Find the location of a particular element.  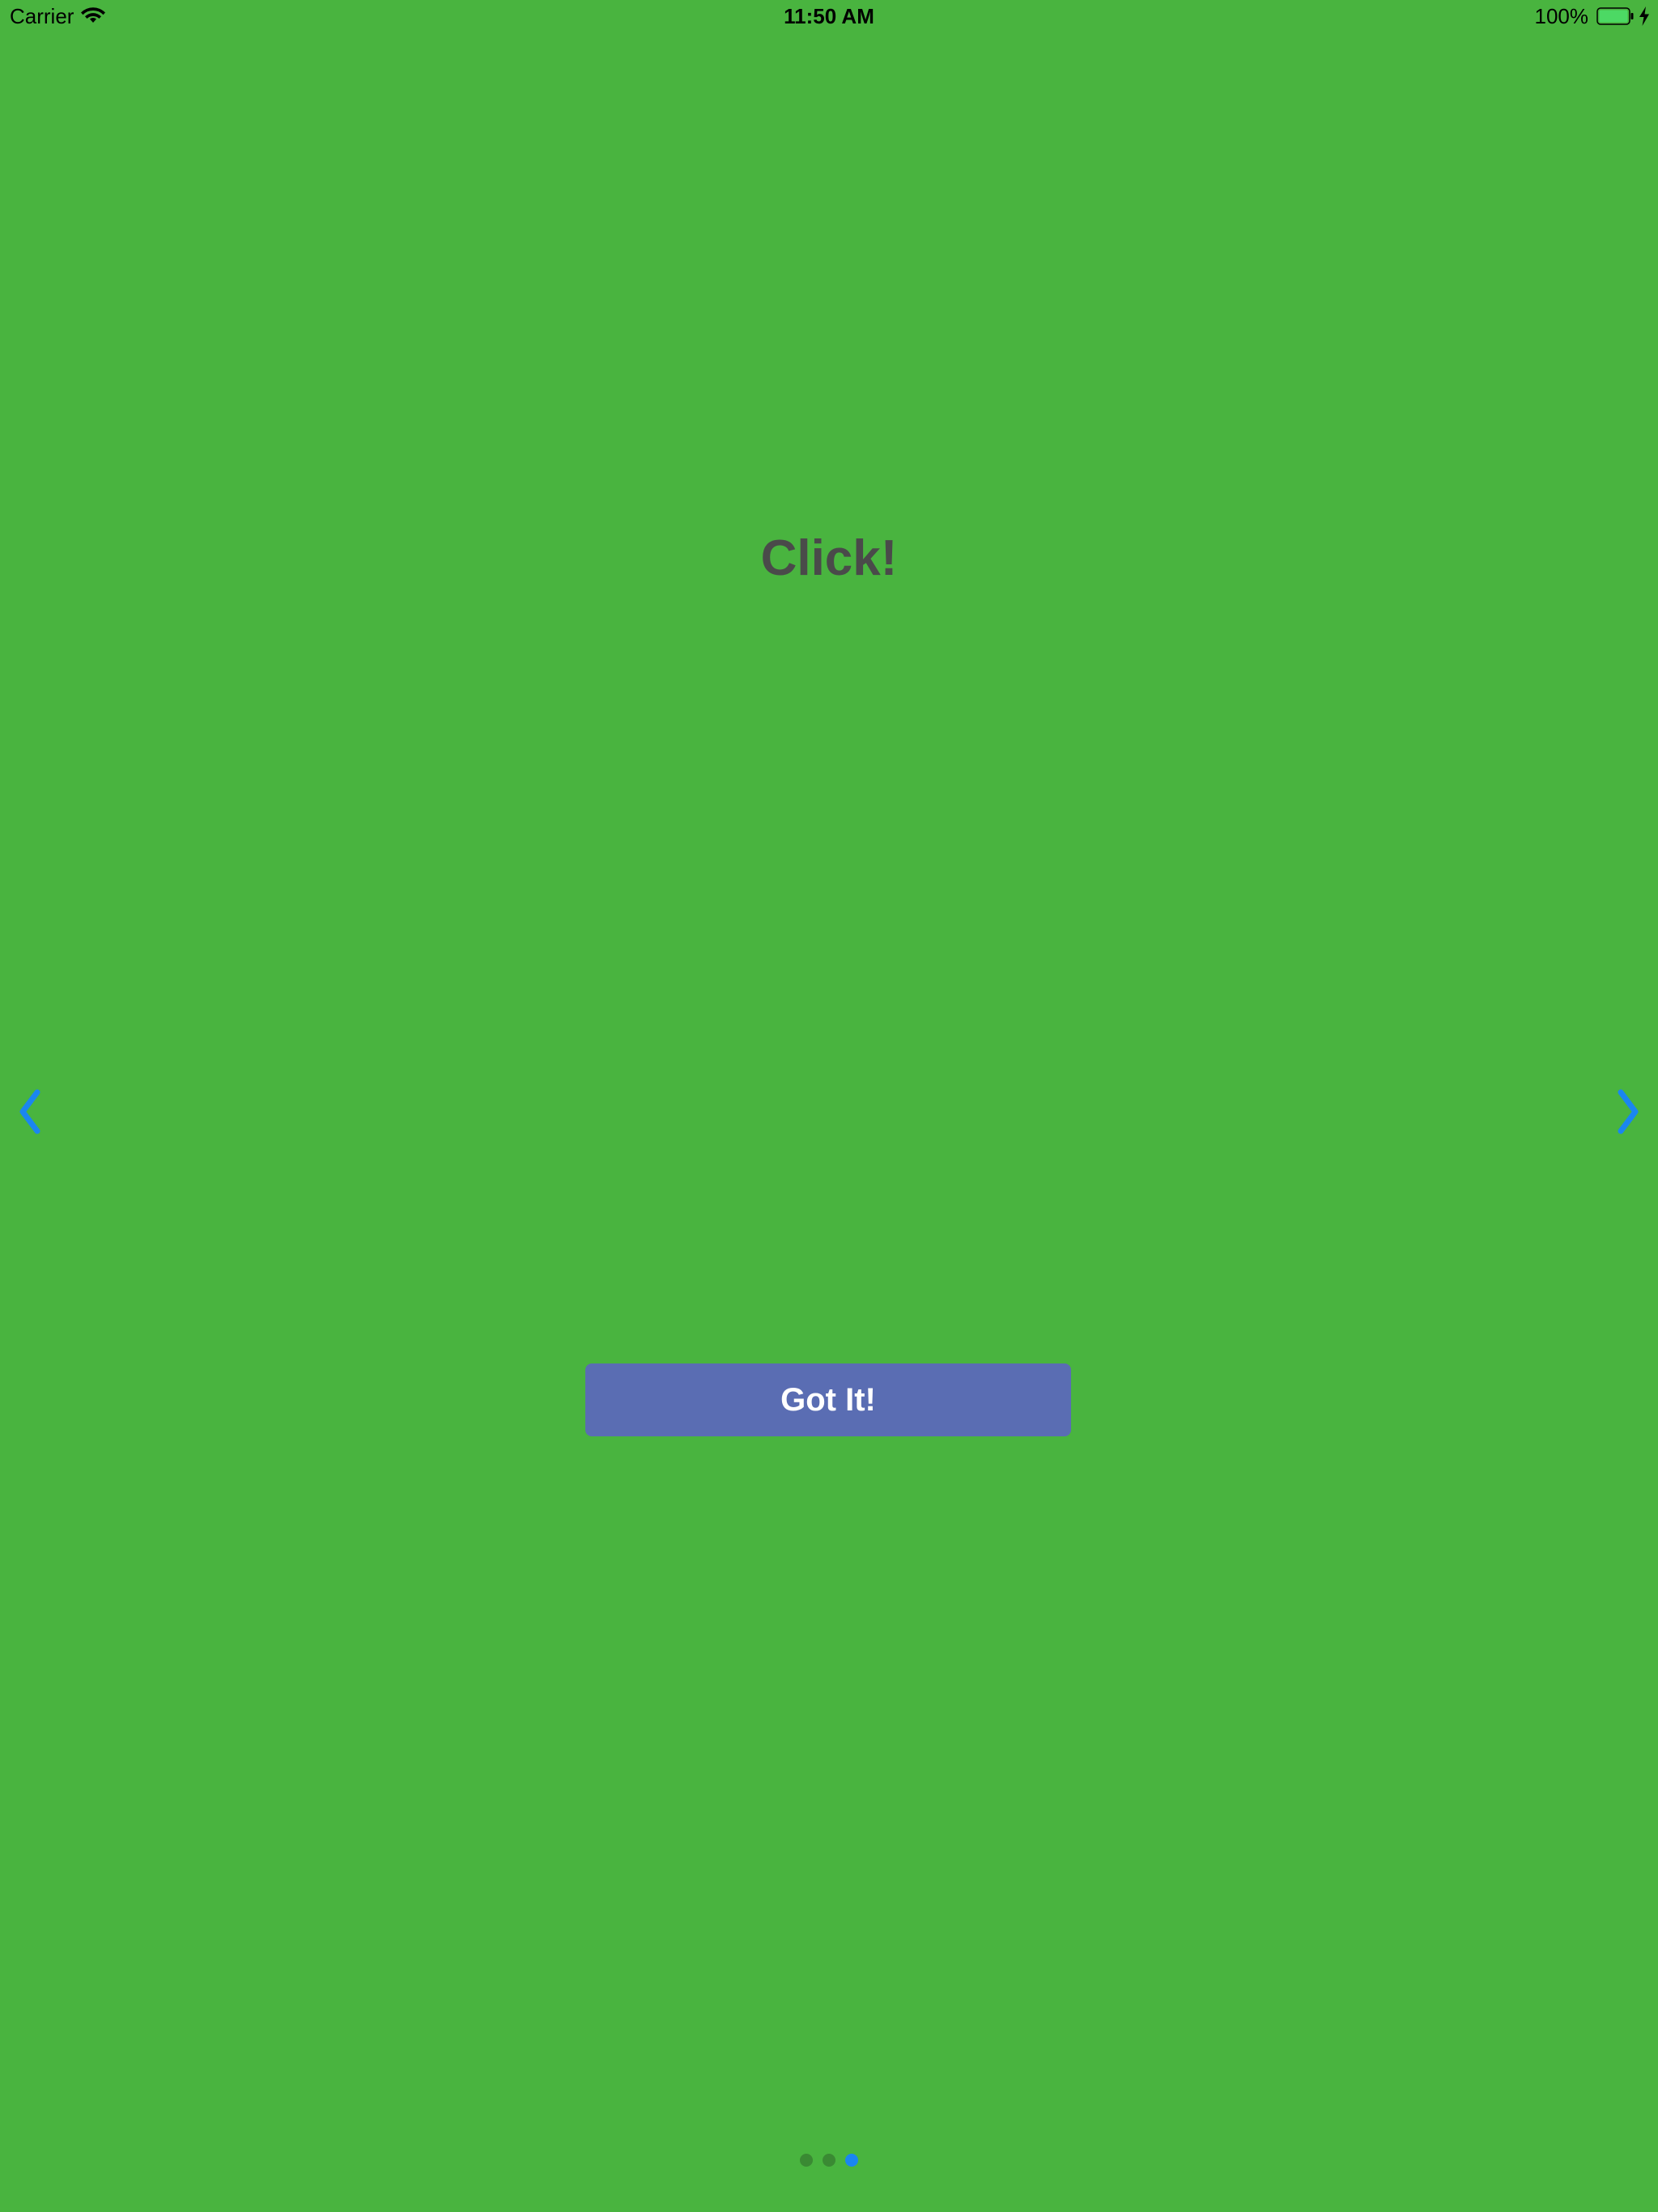

chevron-left-icon is located at coordinates (29, 1112).